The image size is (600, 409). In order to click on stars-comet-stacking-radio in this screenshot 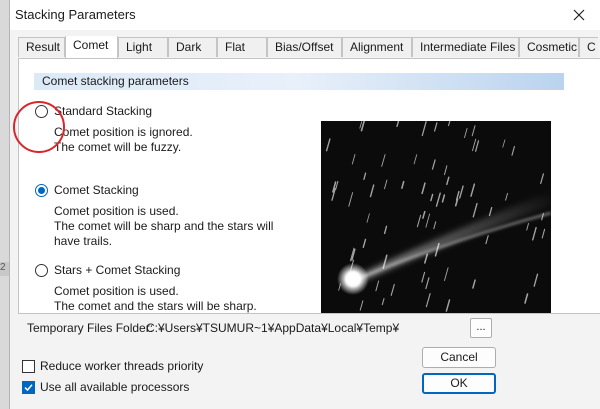, I will do `click(41, 270)`.